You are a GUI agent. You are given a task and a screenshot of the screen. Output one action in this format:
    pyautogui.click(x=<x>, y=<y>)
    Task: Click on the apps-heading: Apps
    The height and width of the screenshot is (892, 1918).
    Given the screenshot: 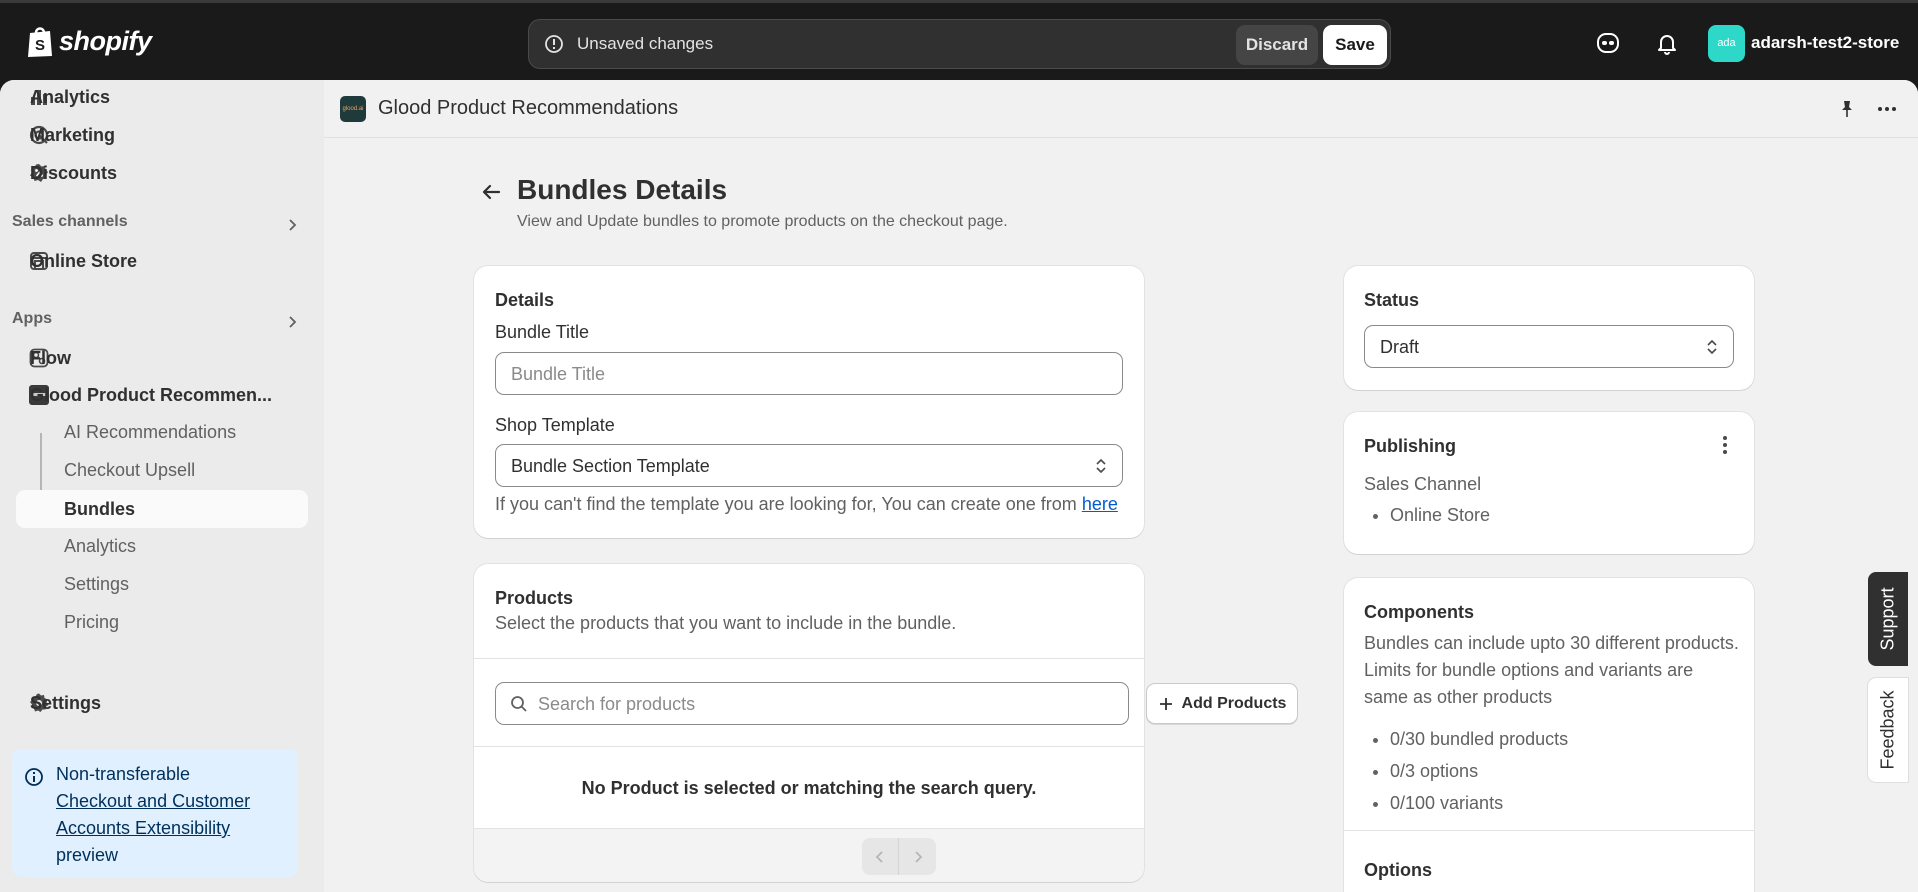 What is the action you would take?
    pyautogui.click(x=32, y=318)
    